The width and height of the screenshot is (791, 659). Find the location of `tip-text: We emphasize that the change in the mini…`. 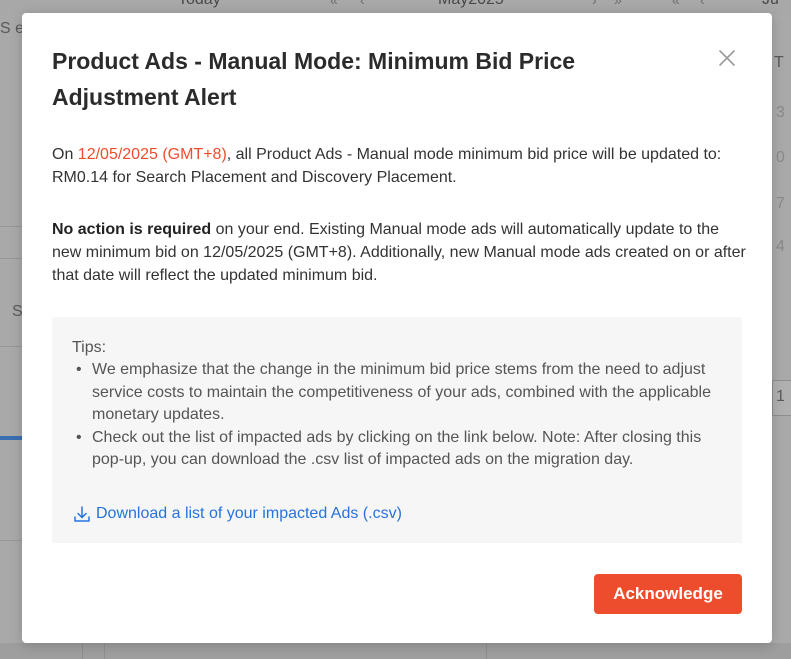

tip-text: We emphasize that the change in the mini… is located at coordinates (401, 392).